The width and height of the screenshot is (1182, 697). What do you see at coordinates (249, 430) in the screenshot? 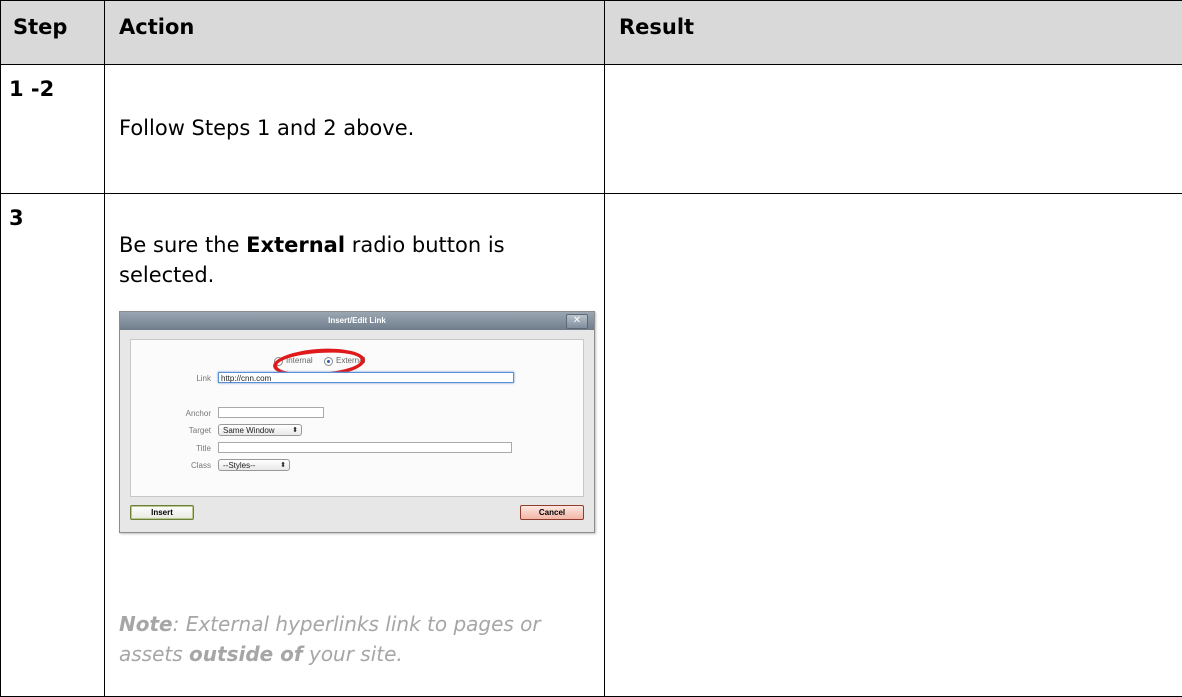
I see `target-value: Same Window` at bounding box center [249, 430].